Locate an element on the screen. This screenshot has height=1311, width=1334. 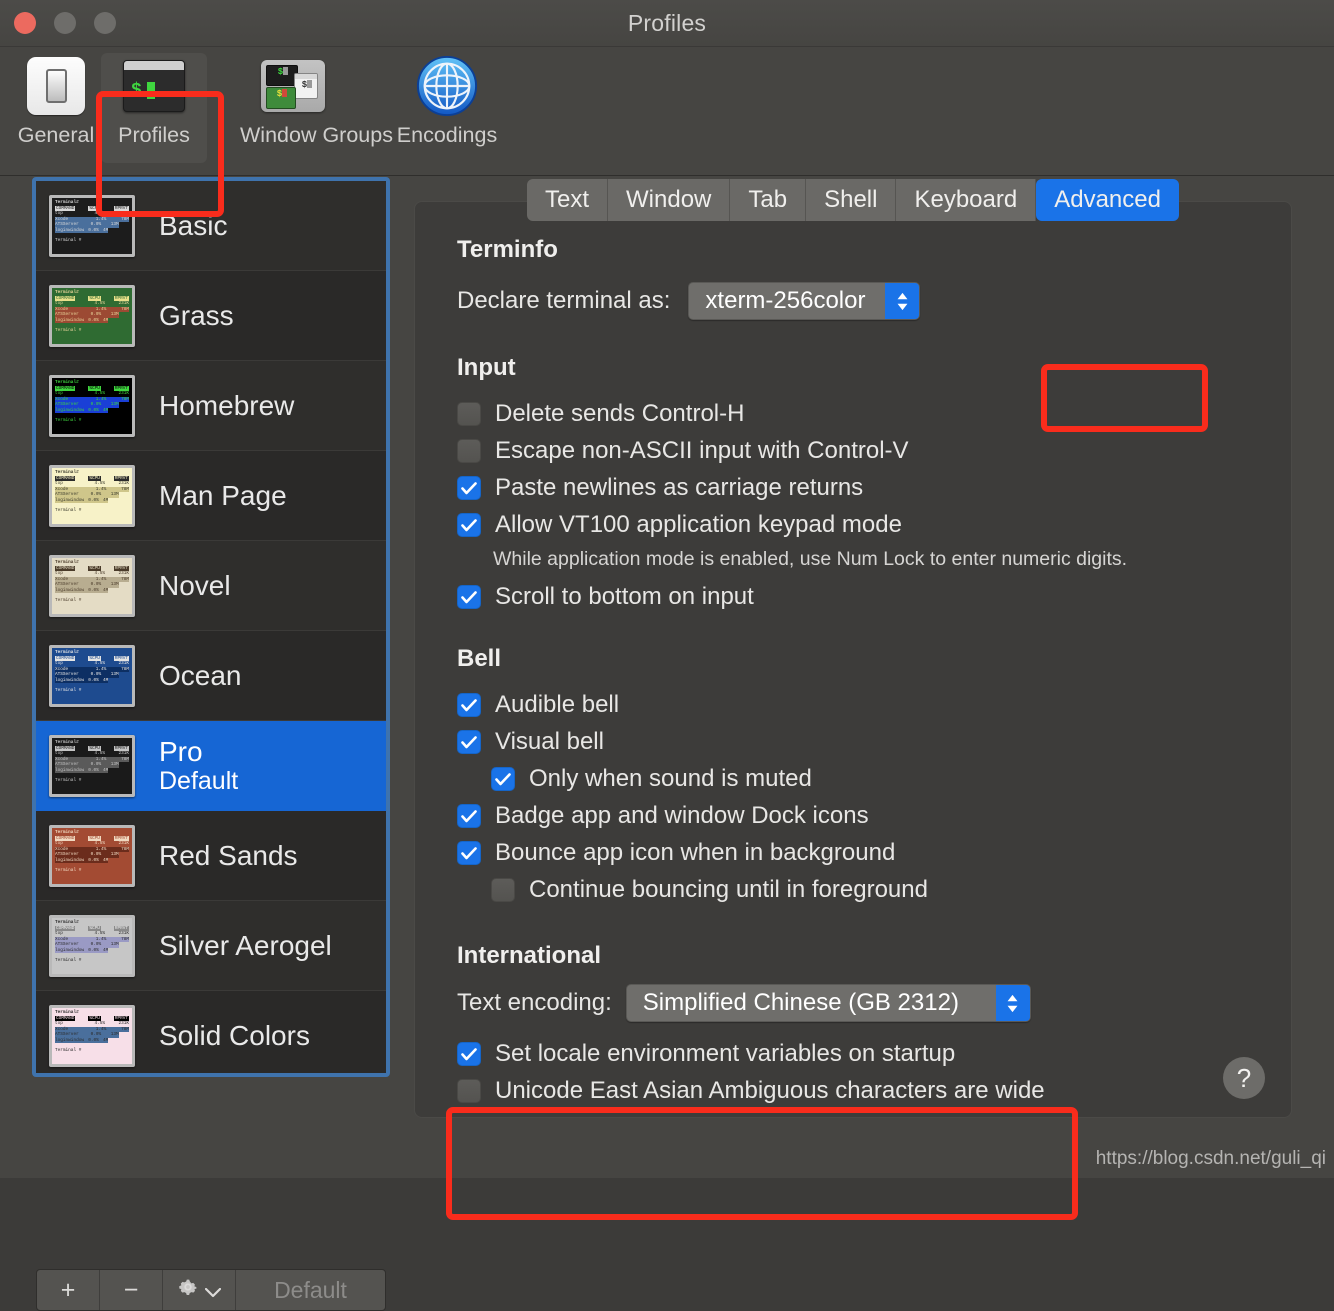
tab-keyboard: Keyboard is located at coordinates (966, 200).